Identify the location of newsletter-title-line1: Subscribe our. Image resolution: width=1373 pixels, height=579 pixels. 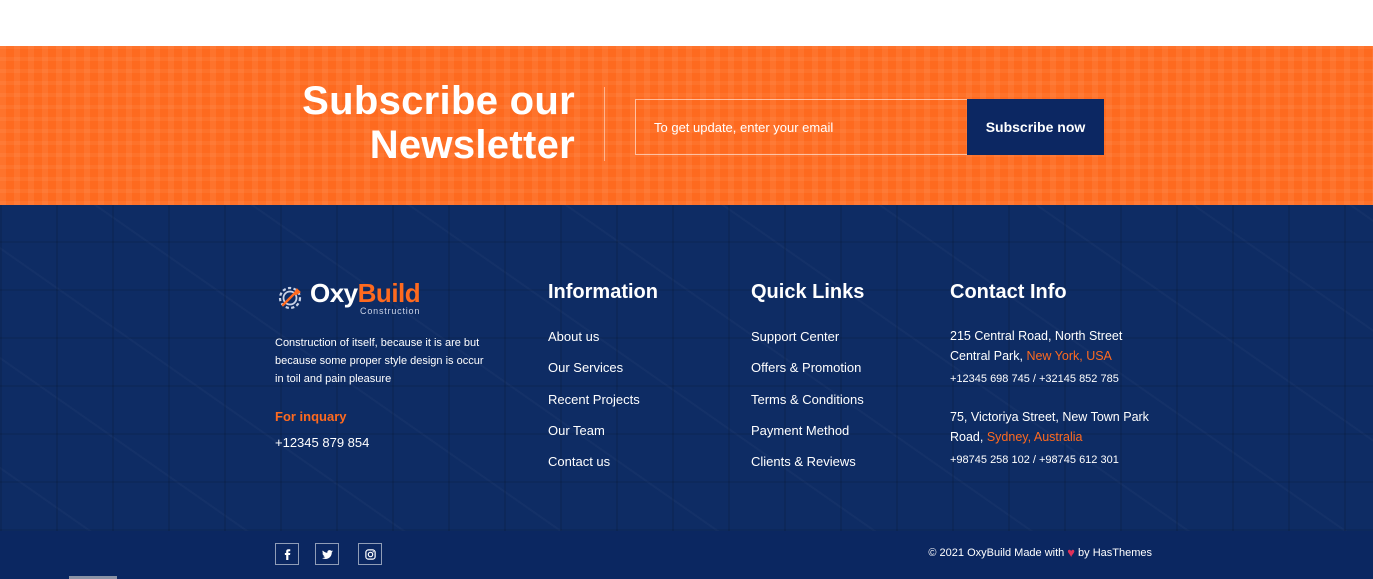
(438, 101).